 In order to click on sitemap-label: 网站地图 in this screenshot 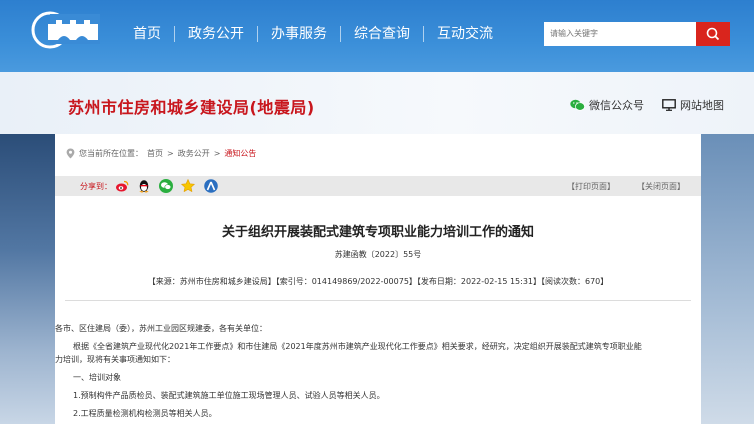, I will do `click(702, 105)`.